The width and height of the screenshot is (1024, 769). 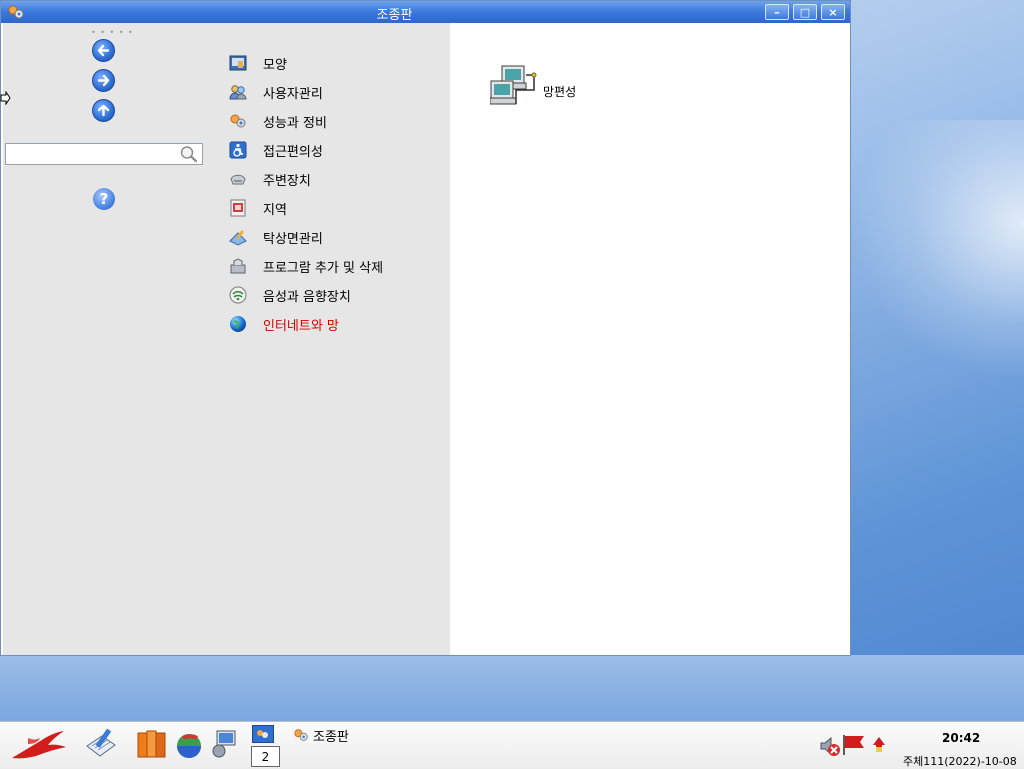 What do you see at coordinates (425, 12) in the screenshot?
I see `title-bar: 조종판 – □ ×` at bounding box center [425, 12].